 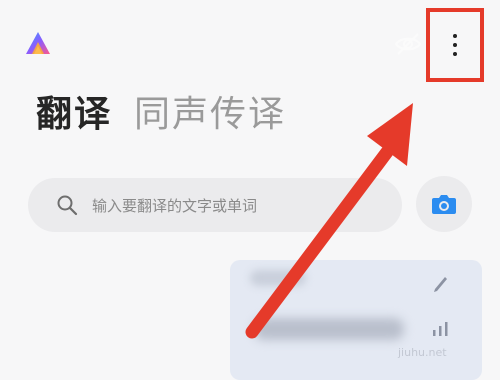 I want to click on camera-icon, so click(x=444, y=204).